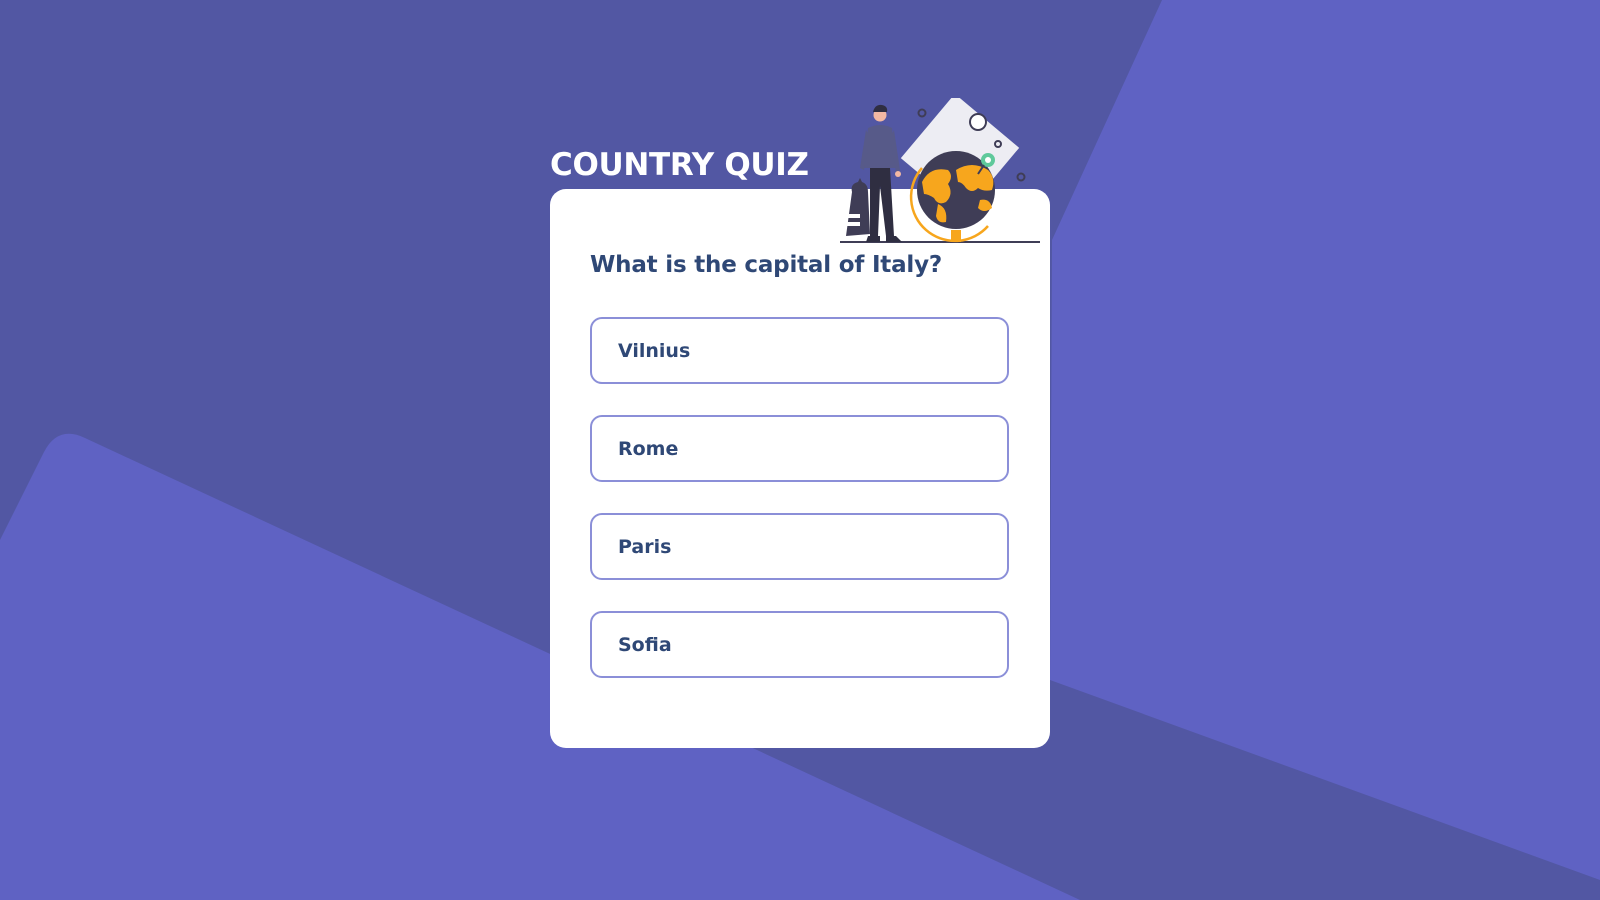  What do you see at coordinates (799, 546) in the screenshot?
I see `answer-option-paris: Paris` at bounding box center [799, 546].